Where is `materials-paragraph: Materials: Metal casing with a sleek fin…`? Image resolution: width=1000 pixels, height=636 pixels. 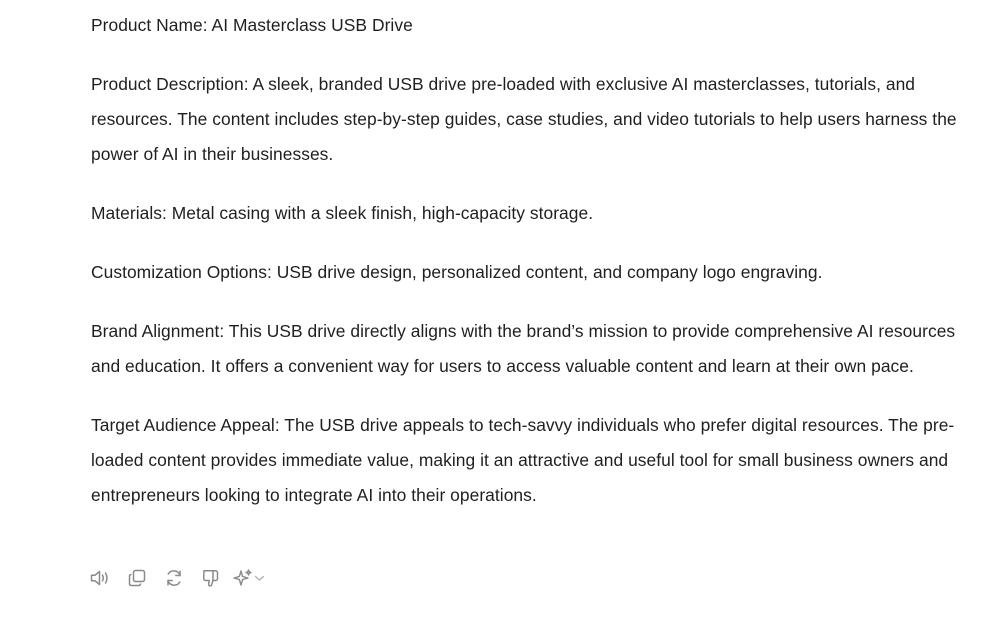
materials-paragraph: Materials: Metal casing with a sleek fin… is located at coordinates (342, 213).